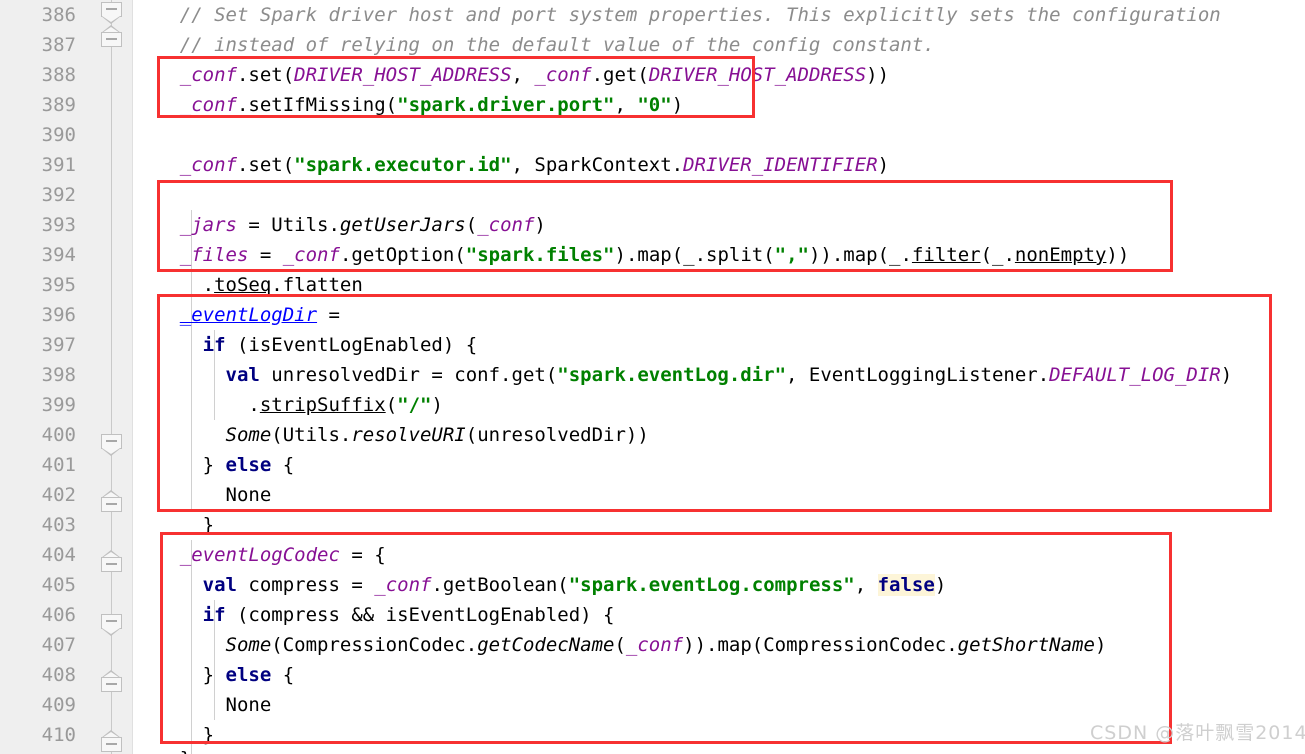 The width and height of the screenshot is (1305, 754). Describe the element at coordinates (58, 465) in the screenshot. I see `line-number: 401` at that location.